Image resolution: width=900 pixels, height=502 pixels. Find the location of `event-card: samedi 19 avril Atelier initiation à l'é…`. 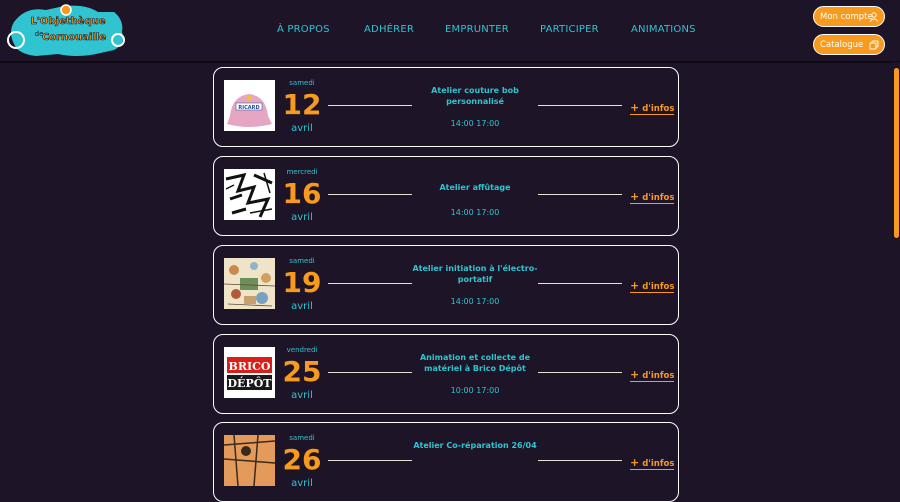

event-card: samedi 19 avril Atelier initiation à l'é… is located at coordinates (446, 285).